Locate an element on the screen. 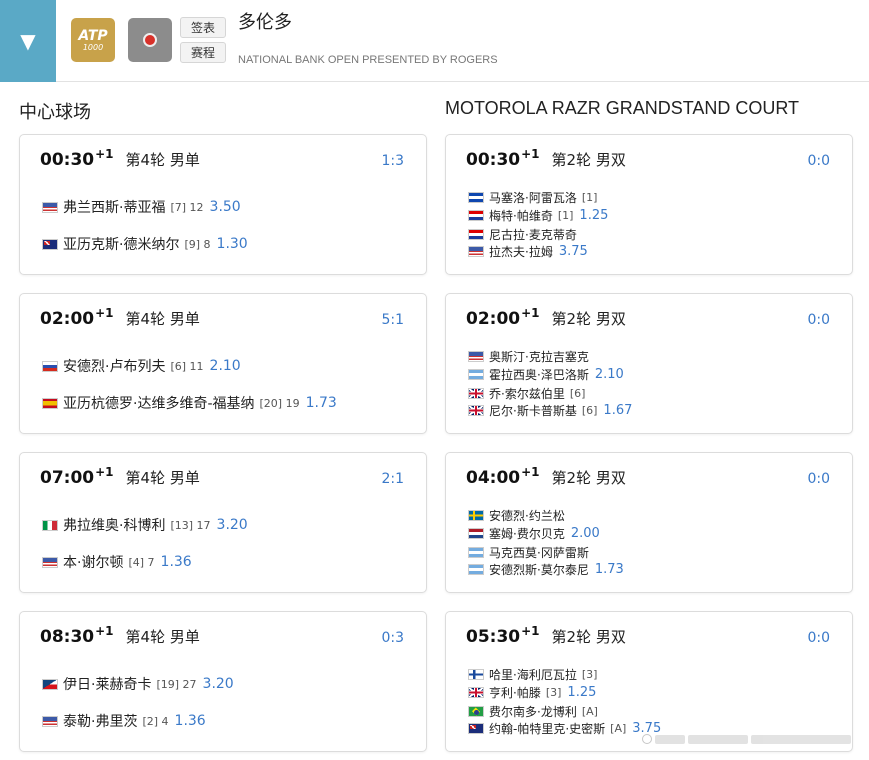 The height and width of the screenshot is (760, 869). player-name: 弗拉维奥·科博利 is located at coordinates (114, 525).